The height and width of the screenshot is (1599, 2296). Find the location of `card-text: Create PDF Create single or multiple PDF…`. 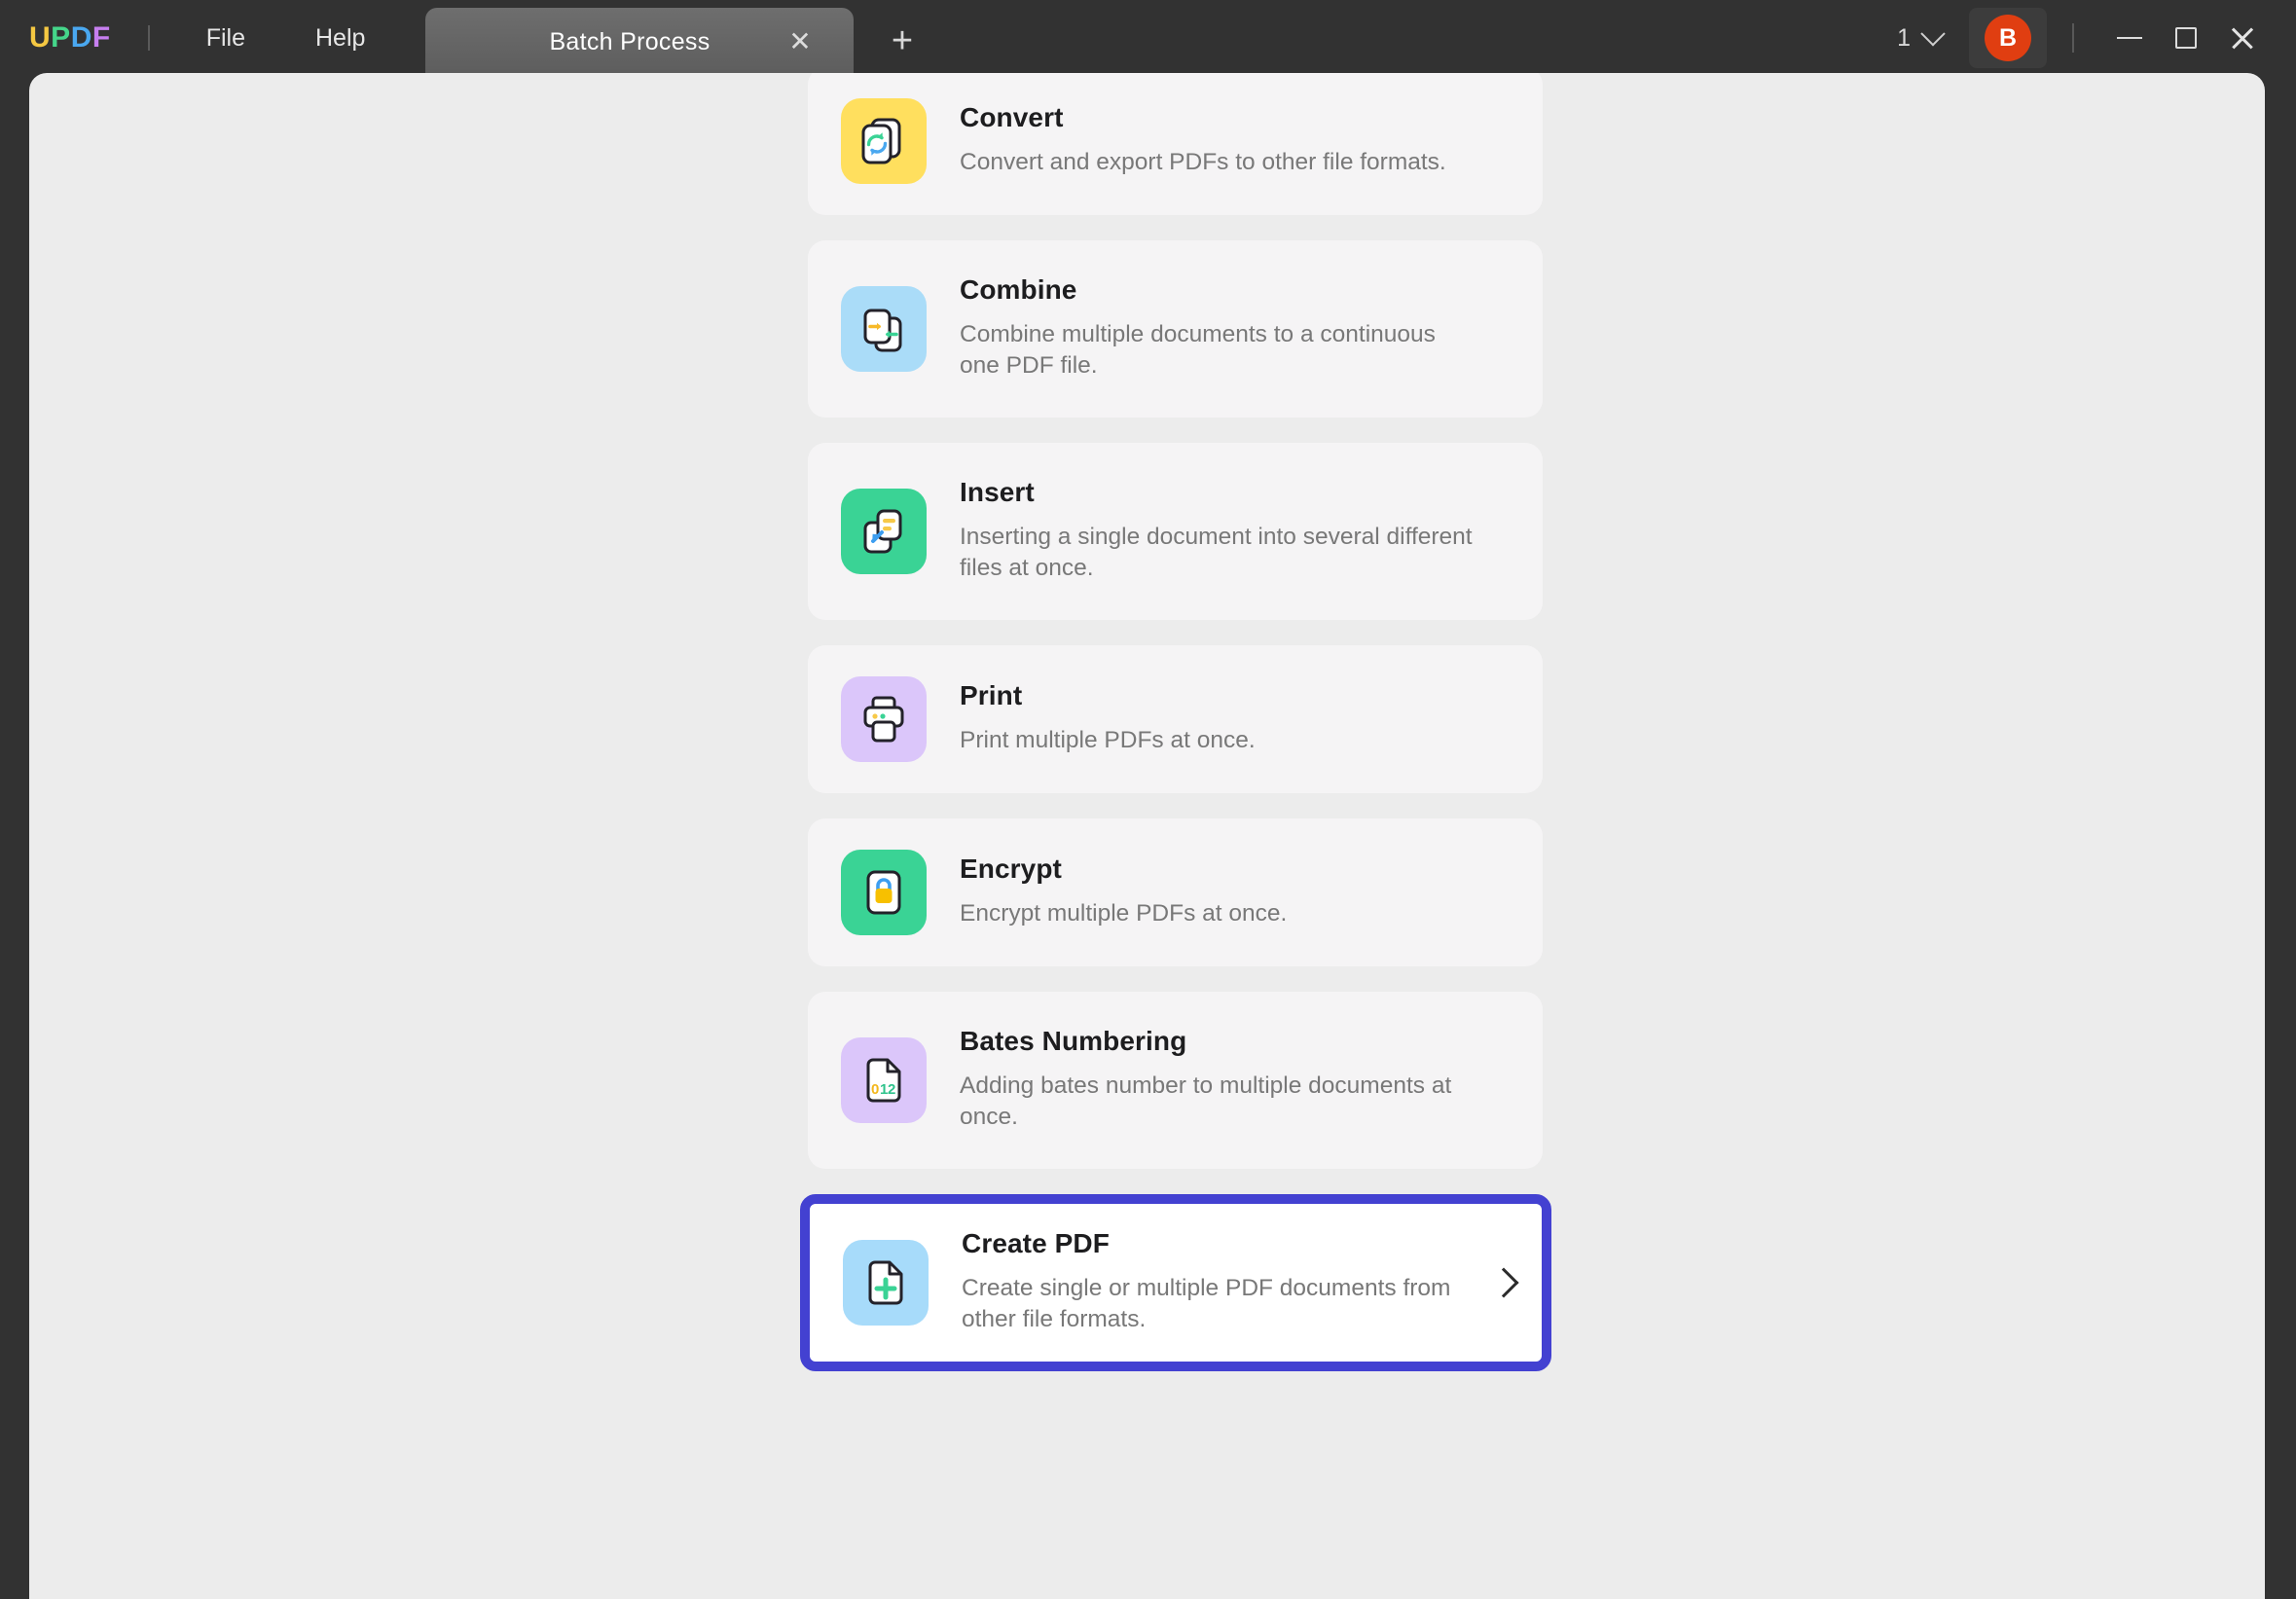

card-text: Create PDF Create single or multiple PDF… is located at coordinates (1227, 1281).